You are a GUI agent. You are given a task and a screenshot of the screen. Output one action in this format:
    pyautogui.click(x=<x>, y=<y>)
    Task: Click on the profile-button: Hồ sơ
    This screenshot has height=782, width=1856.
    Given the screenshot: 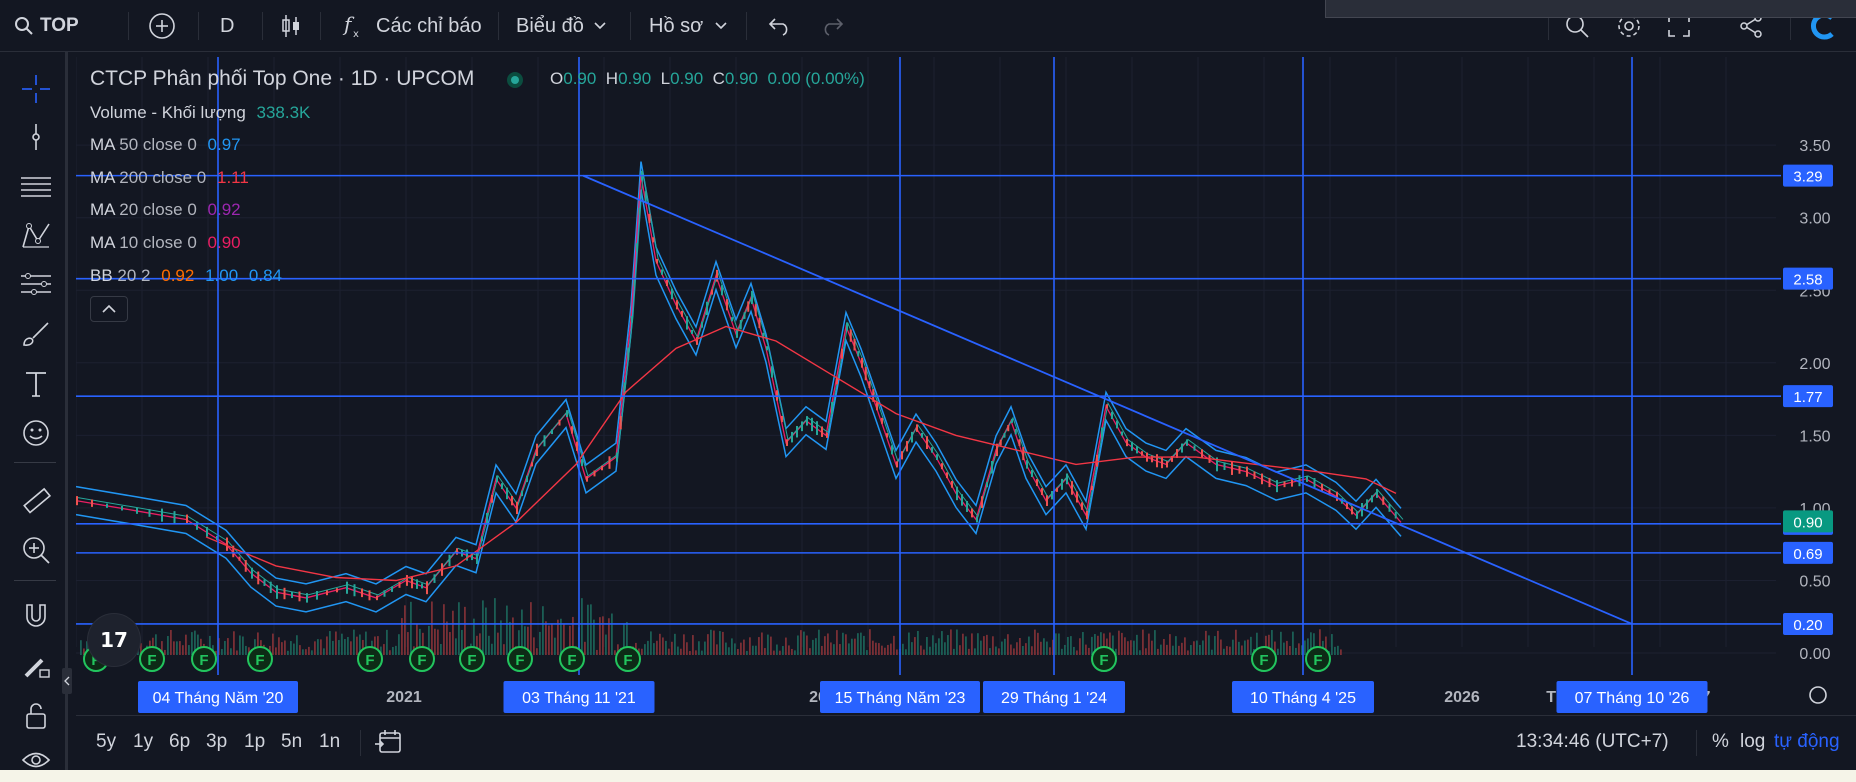 What is the action you would take?
    pyautogui.click(x=688, y=26)
    